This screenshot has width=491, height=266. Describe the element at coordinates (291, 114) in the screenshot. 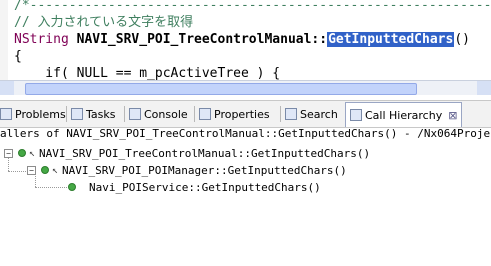

I see `search-icon` at that location.